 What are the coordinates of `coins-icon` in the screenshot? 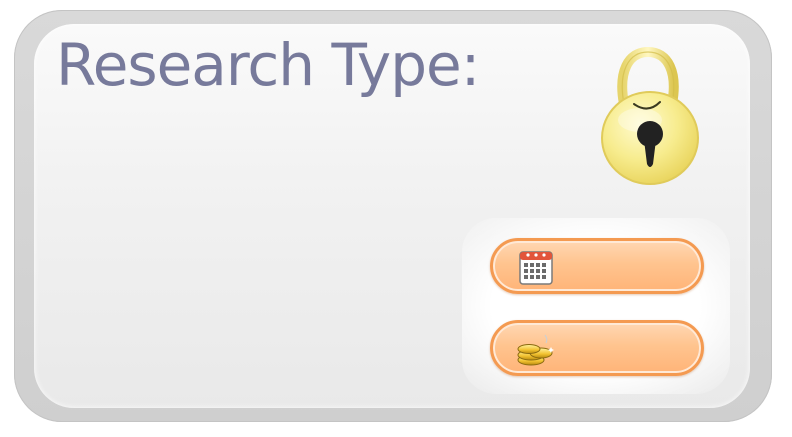 It's located at (535, 350).